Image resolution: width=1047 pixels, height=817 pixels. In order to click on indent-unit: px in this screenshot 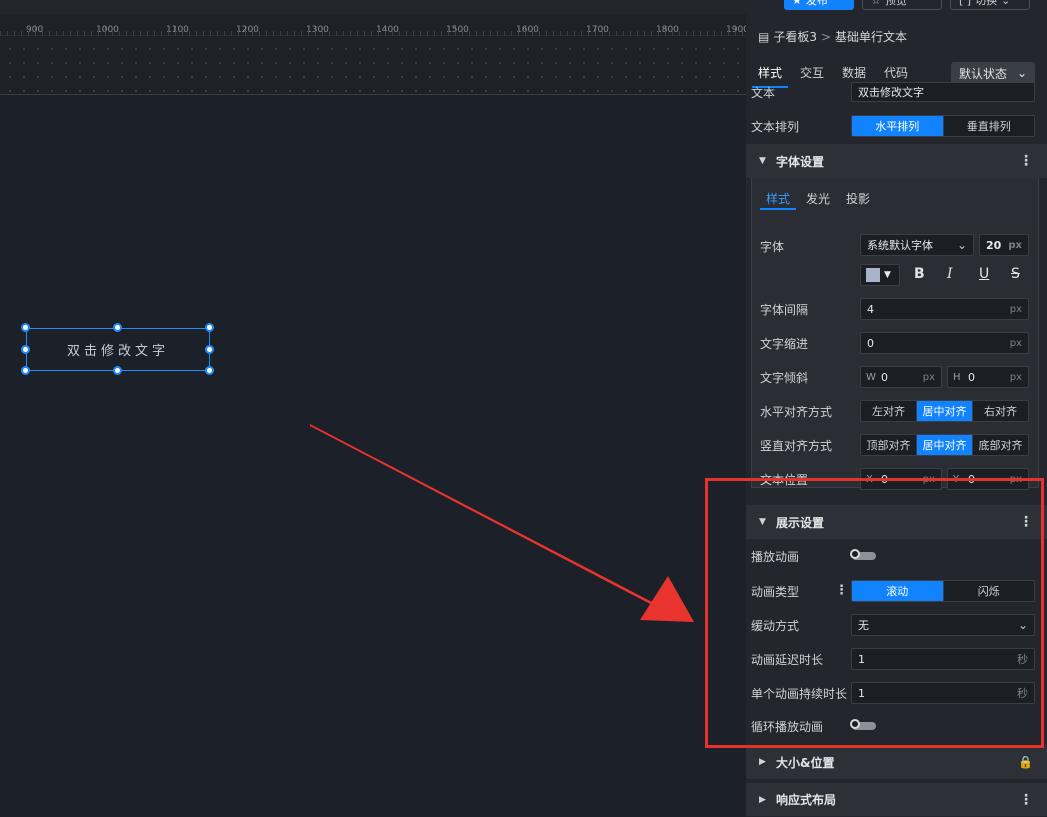, I will do `click(1015, 343)`.